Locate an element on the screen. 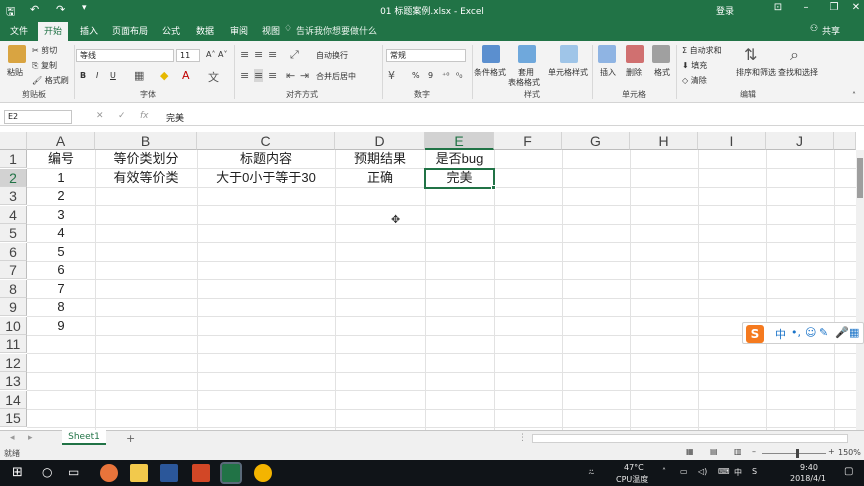 The width and height of the screenshot is (864, 486). volume-icon: ◁) is located at coordinates (702, 471).